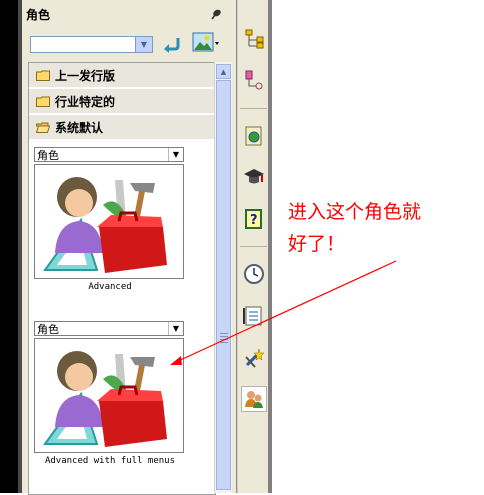  What do you see at coordinates (355, 212) in the screenshot?
I see `annotation-line-1: 进入这个角色就` at bounding box center [355, 212].